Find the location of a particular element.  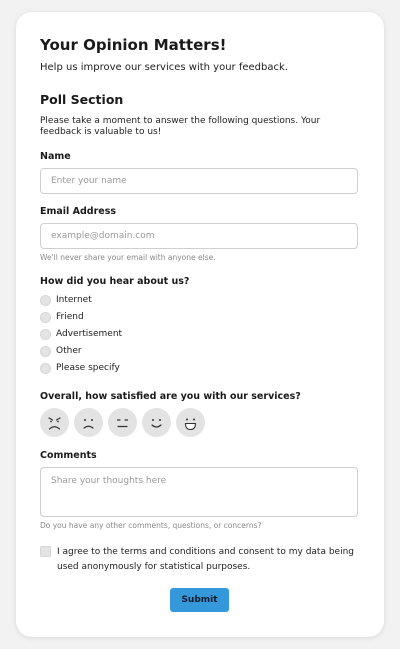

email-label: Email Address is located at coordinates (78, 211).